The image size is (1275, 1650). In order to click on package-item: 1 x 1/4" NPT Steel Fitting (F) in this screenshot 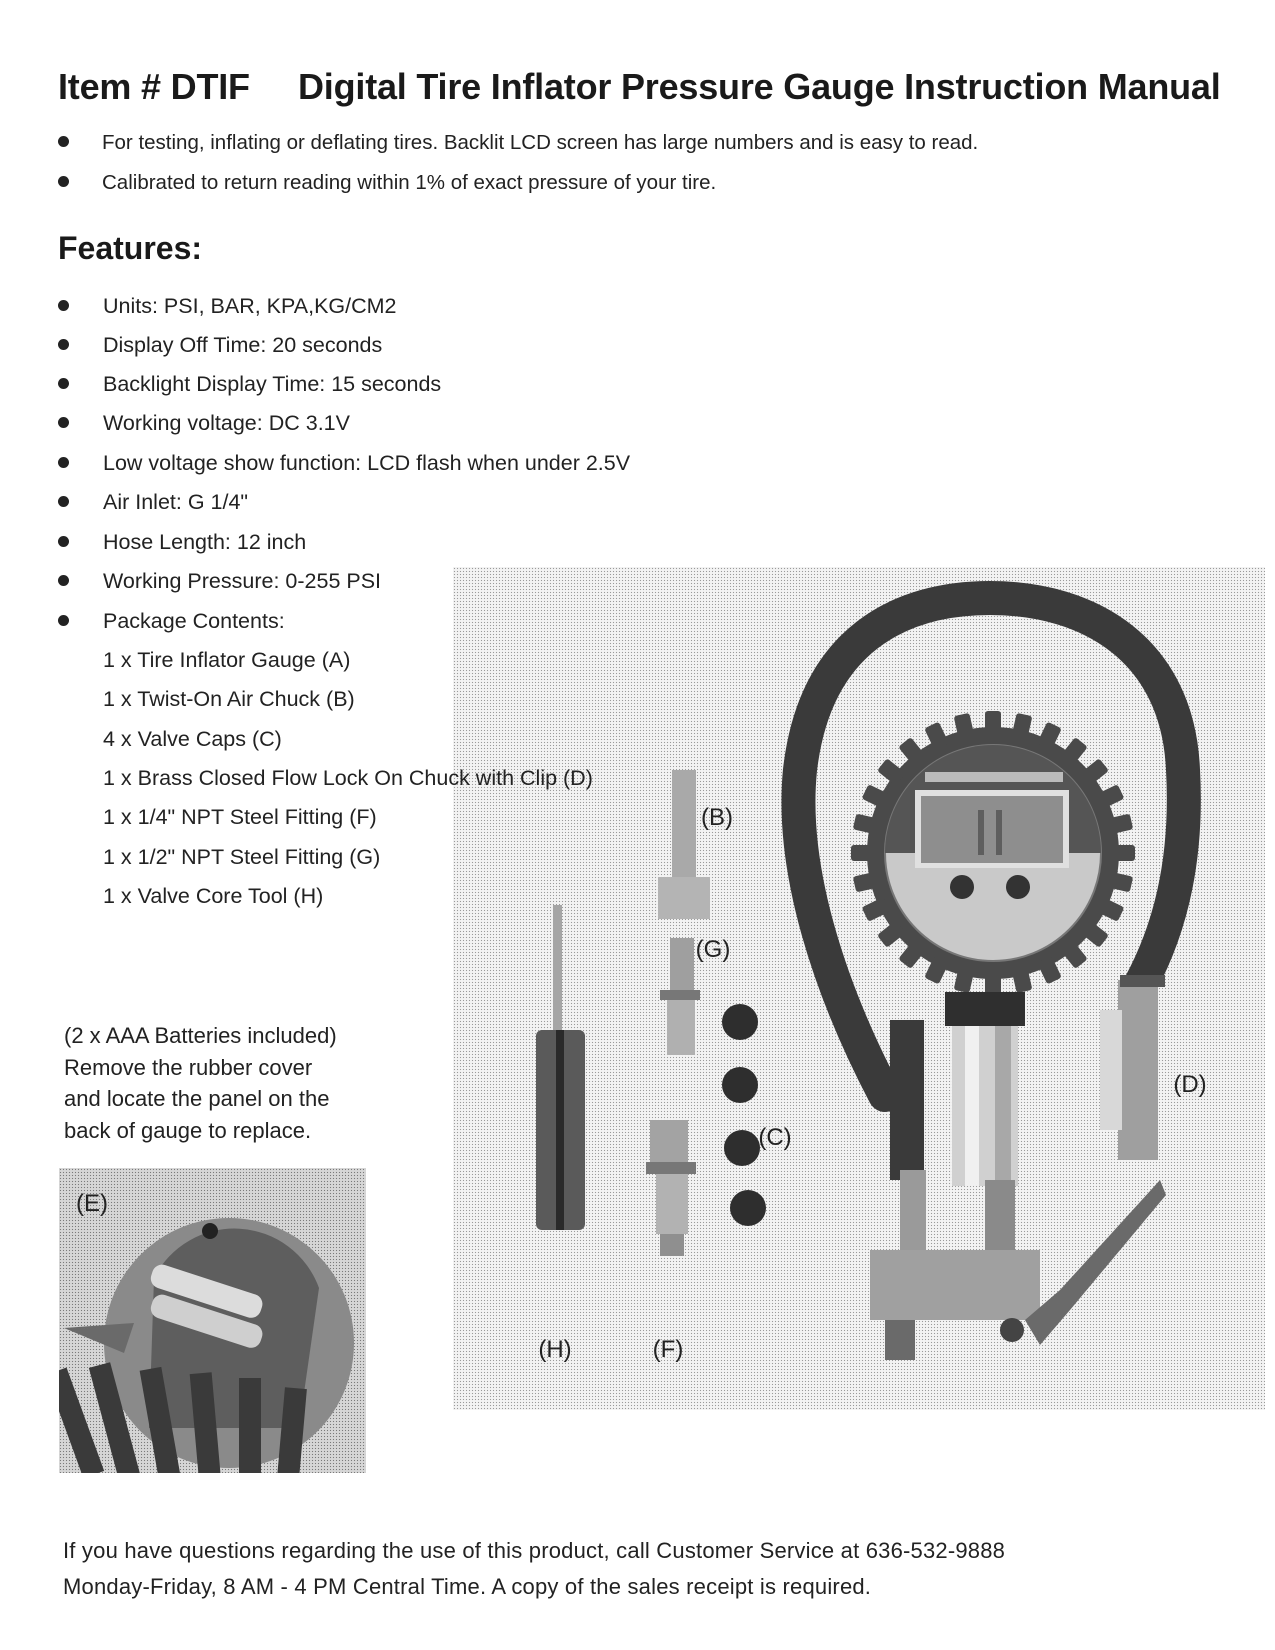, I will do `click(240, 817)`.